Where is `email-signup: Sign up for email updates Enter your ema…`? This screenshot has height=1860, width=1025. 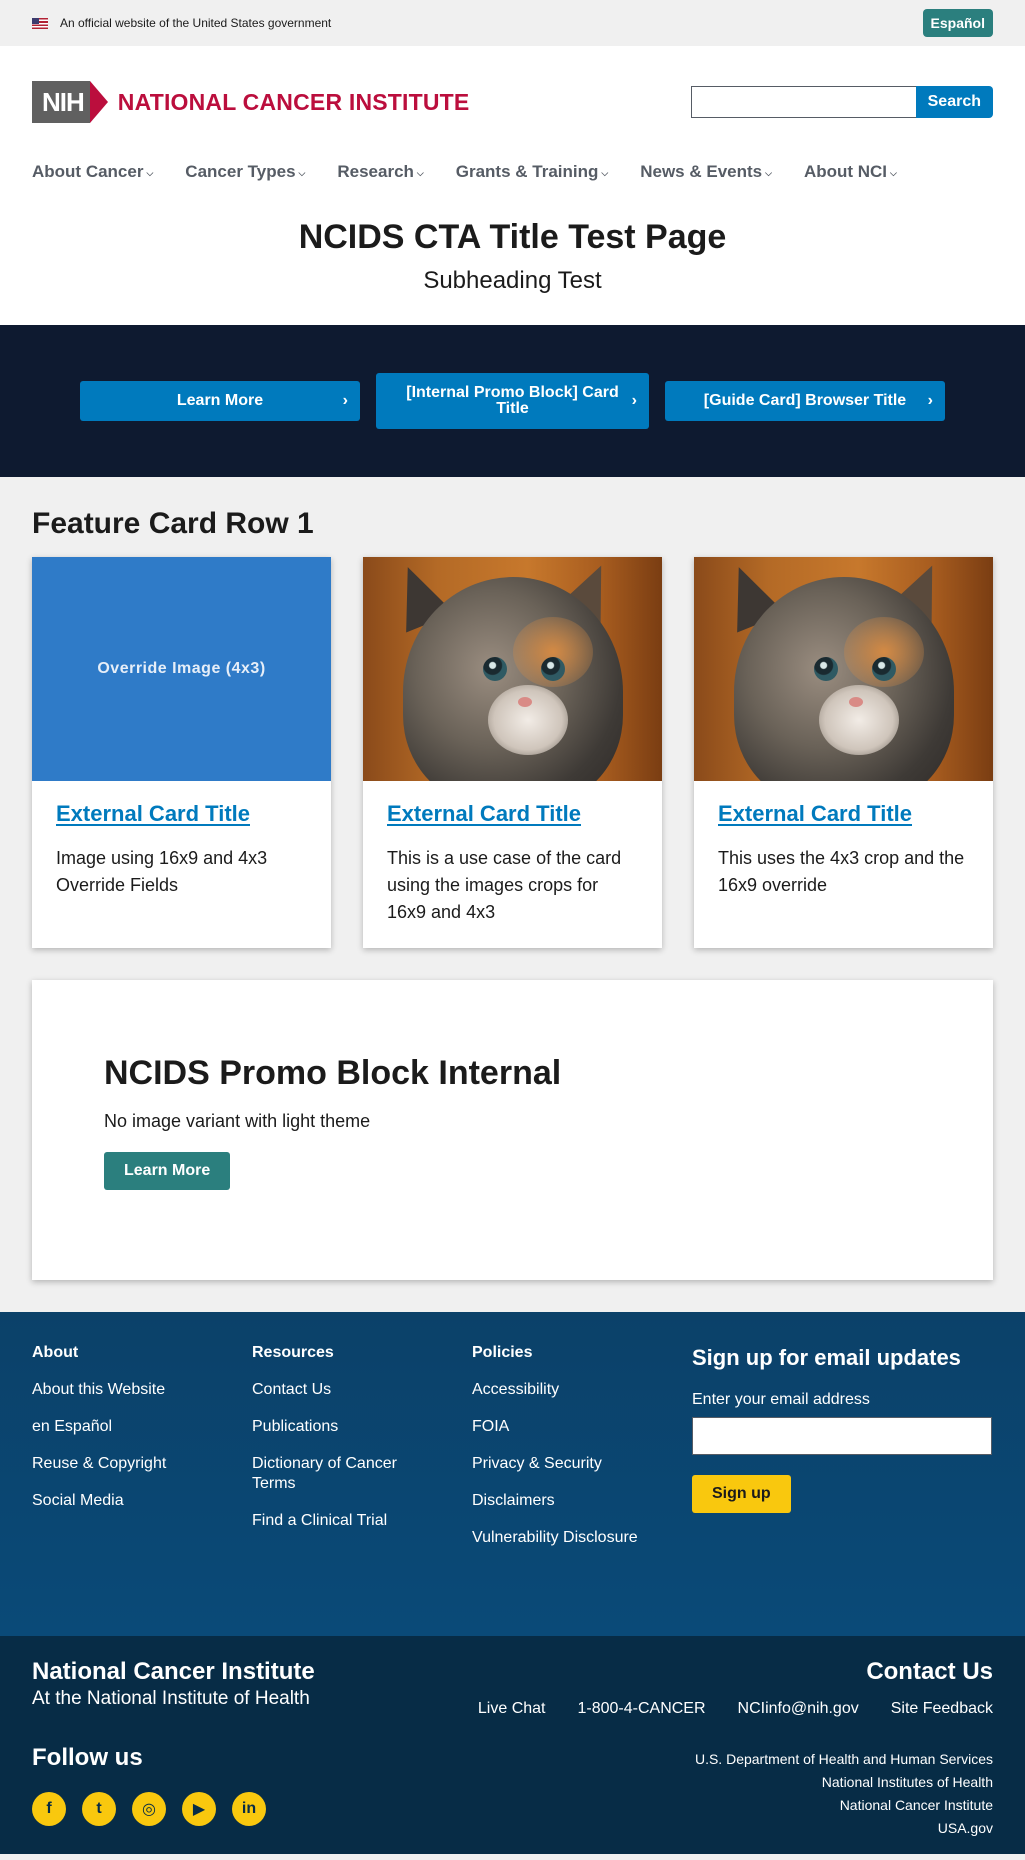 email-signup: Sign up for email updates Enter your ema… is located at coordinates (842, 1490).